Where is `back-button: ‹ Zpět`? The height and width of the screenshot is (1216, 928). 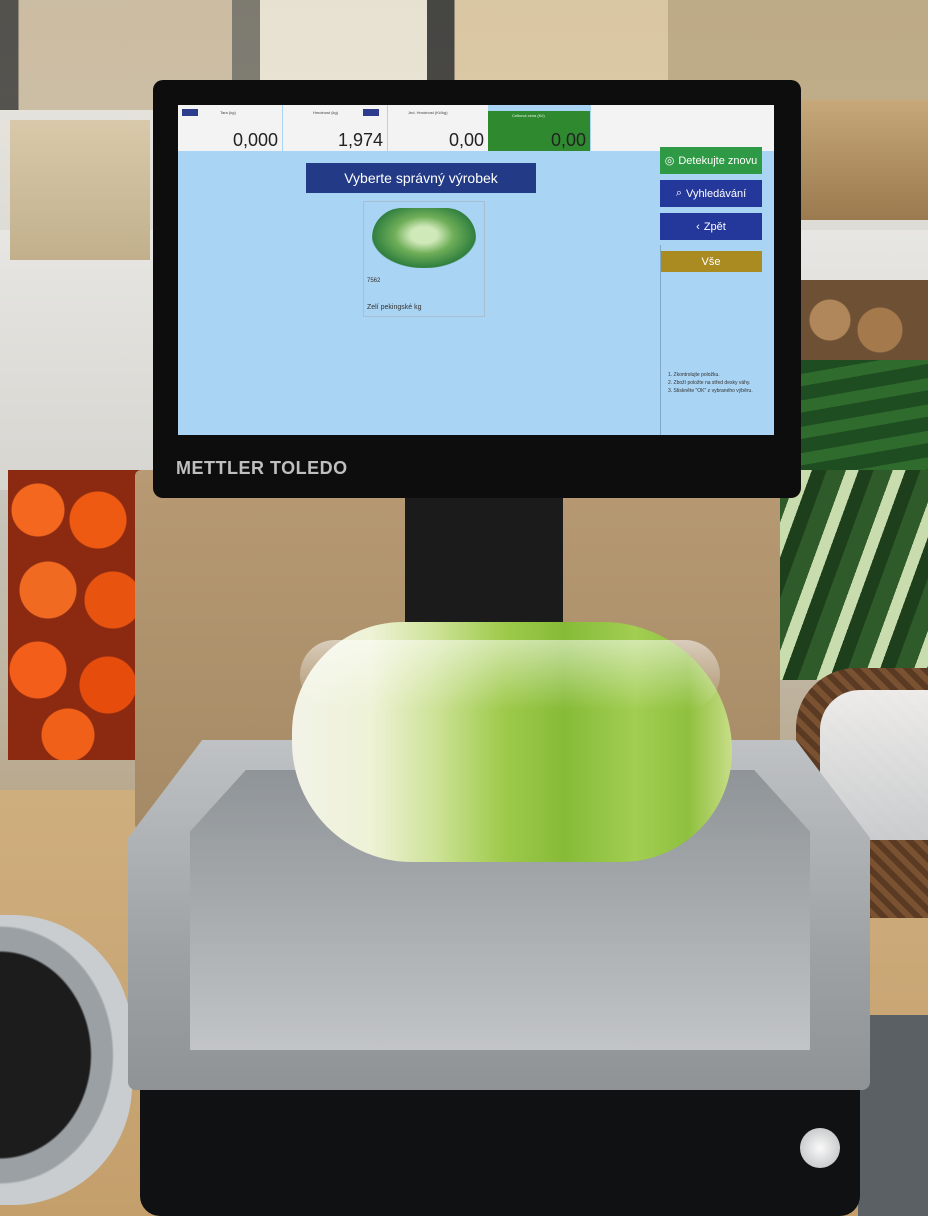 back-button: ‹ Zpět is located at coordinates (711, 226).